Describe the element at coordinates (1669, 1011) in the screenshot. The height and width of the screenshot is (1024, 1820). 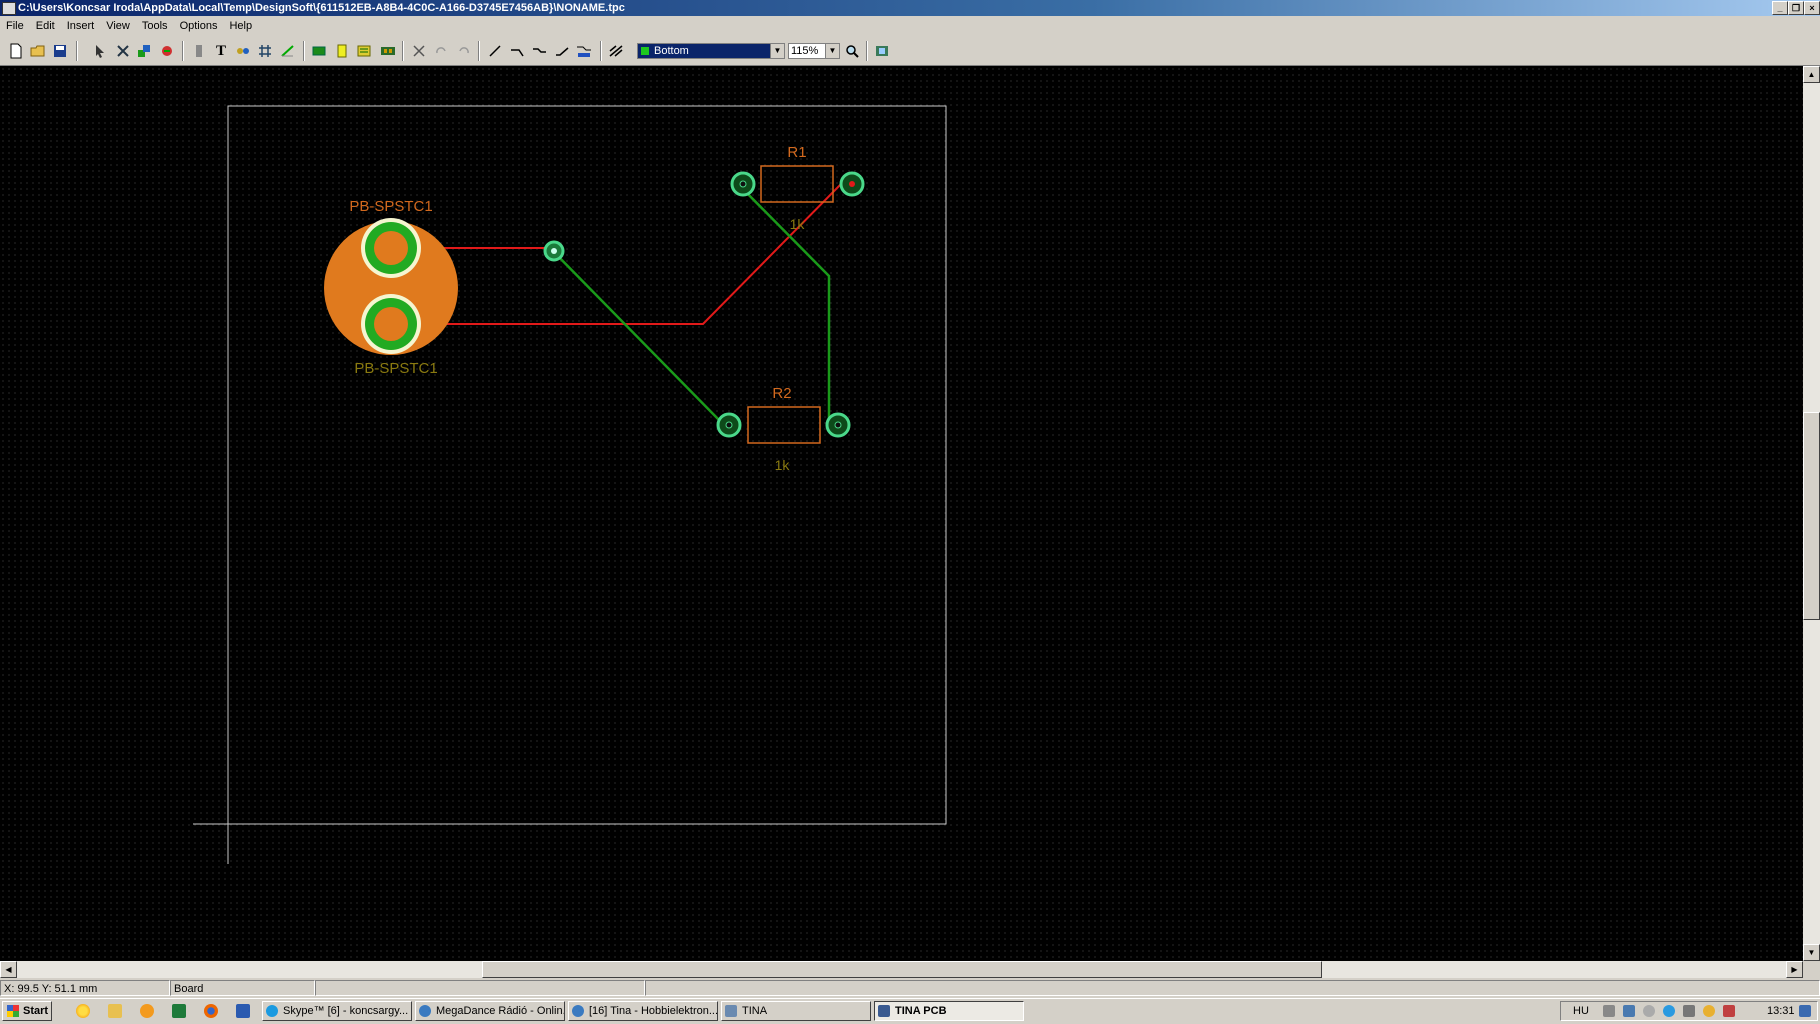
I see `tray-skype-icon` at that location.